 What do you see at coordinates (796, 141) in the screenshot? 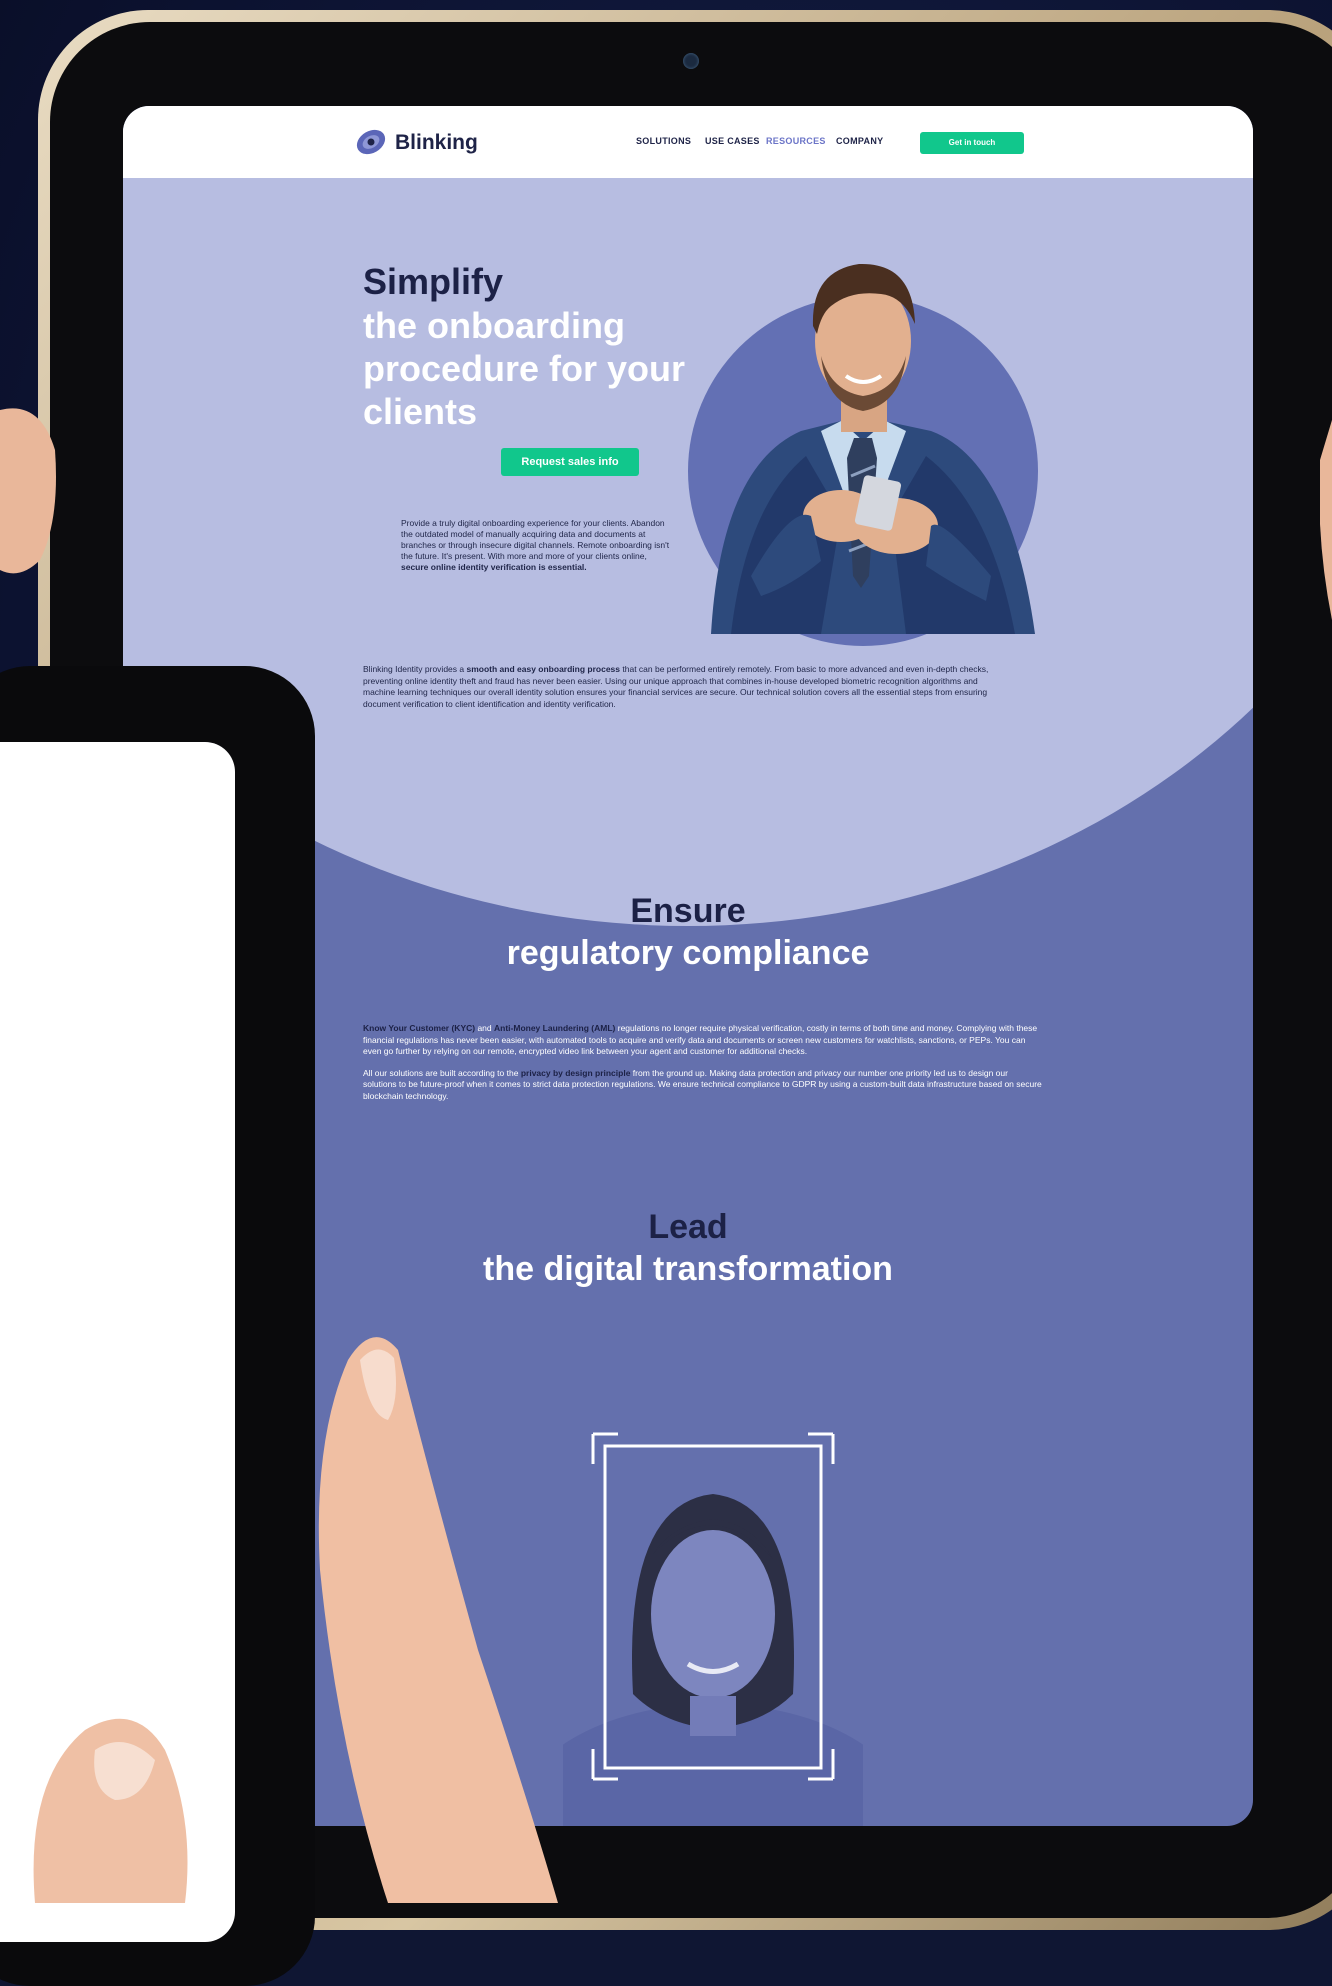
I see `nav-link-resources: RESOURCES` at bounding box center [796, 141].